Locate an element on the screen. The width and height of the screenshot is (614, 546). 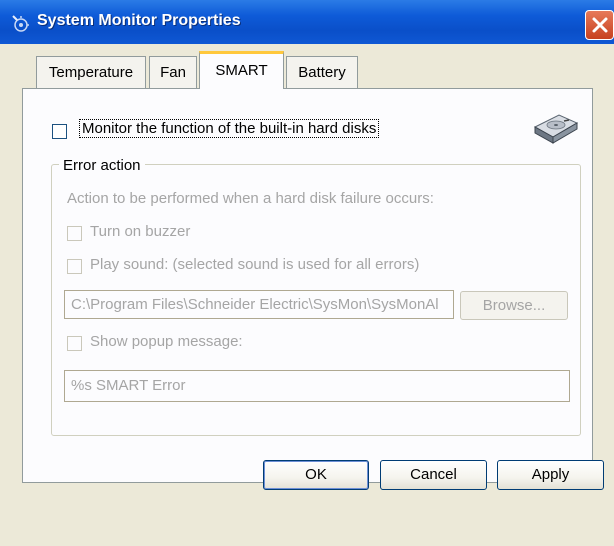
ok-button-label: OK is located at coordinates (316, 474).